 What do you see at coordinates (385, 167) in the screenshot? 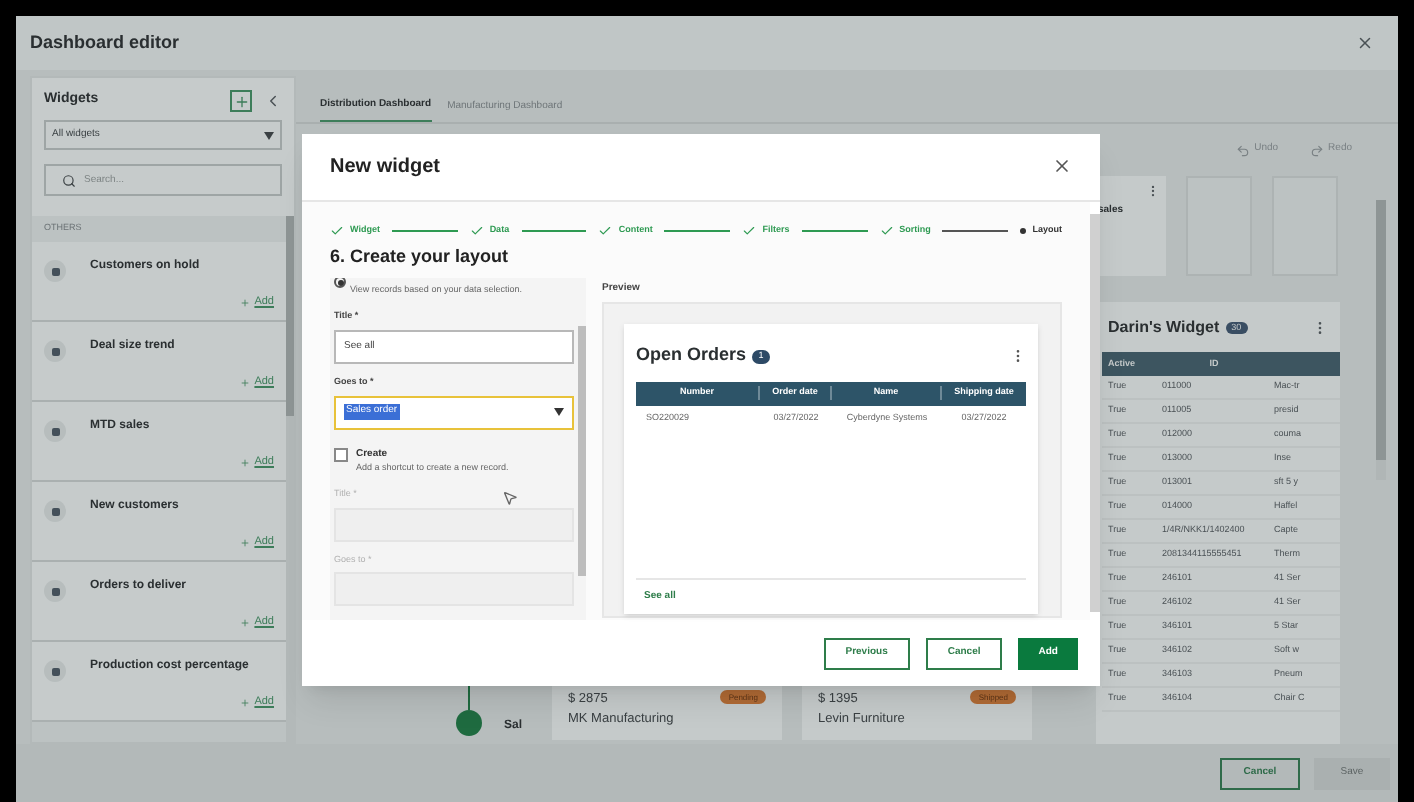
I see `dialog-title: New widget` at bounding box center [385, 167].